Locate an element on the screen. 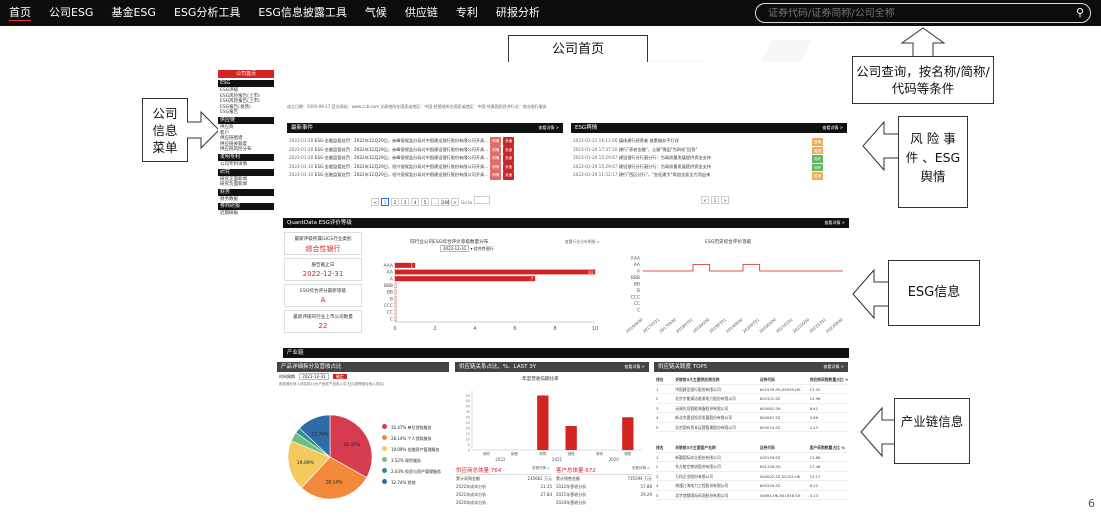 Image resolution: width=1101 pixels, height=530 pixels. page-button: > is located at coordinates (725, 200).